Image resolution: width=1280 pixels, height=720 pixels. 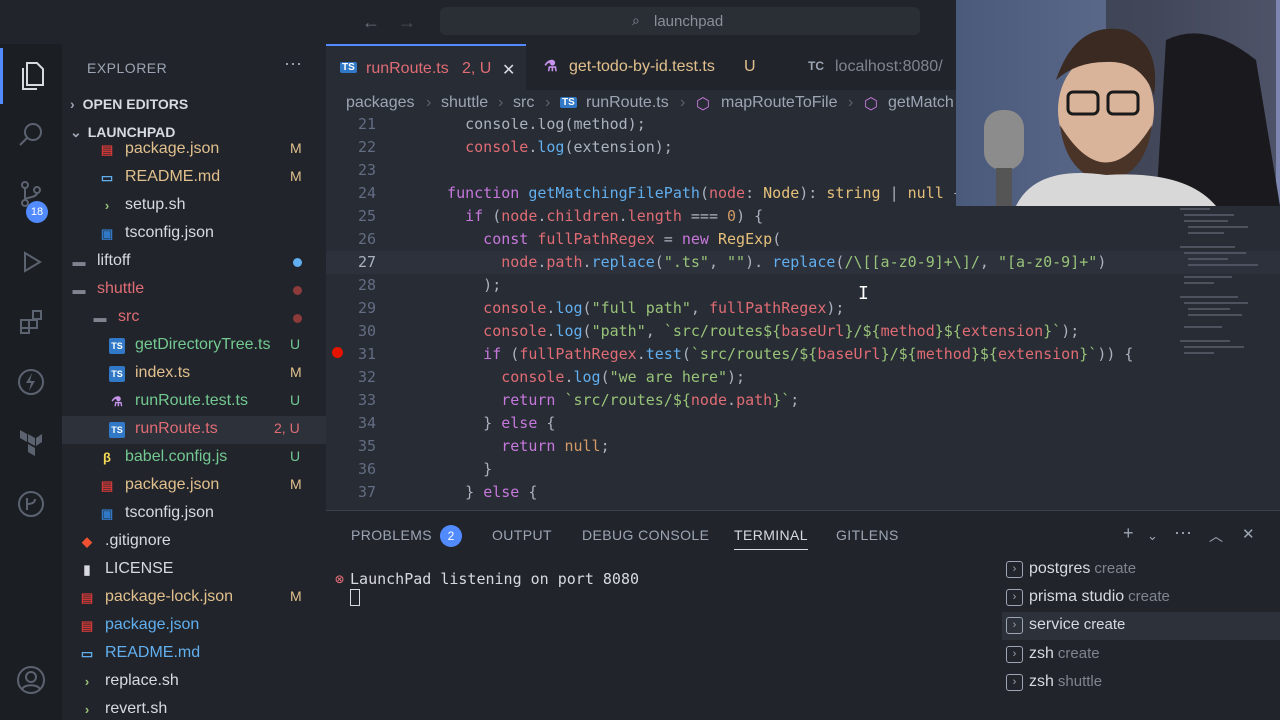 What do you see at coordinates (31, 262) in the screenshot?
I see `run-debug-icon` at bounding box center [31, 262].